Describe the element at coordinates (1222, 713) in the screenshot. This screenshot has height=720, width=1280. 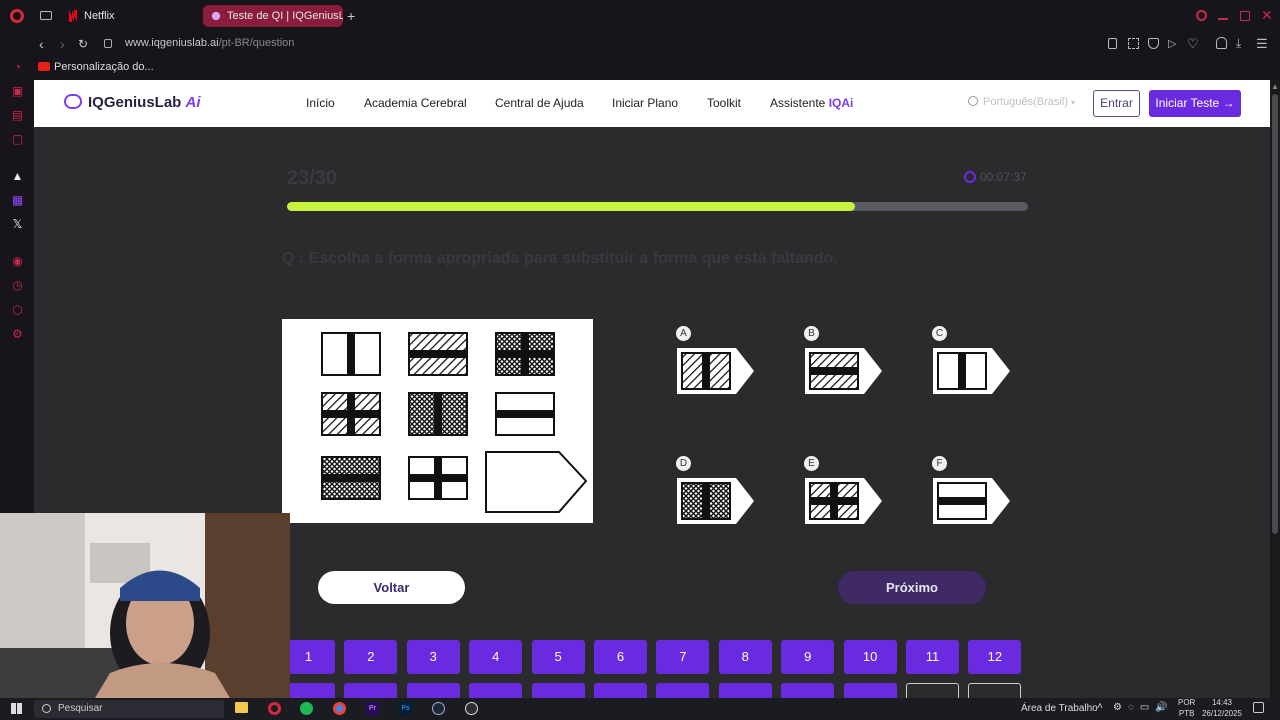
I see `clock-date: 26/12/2025` at that location.